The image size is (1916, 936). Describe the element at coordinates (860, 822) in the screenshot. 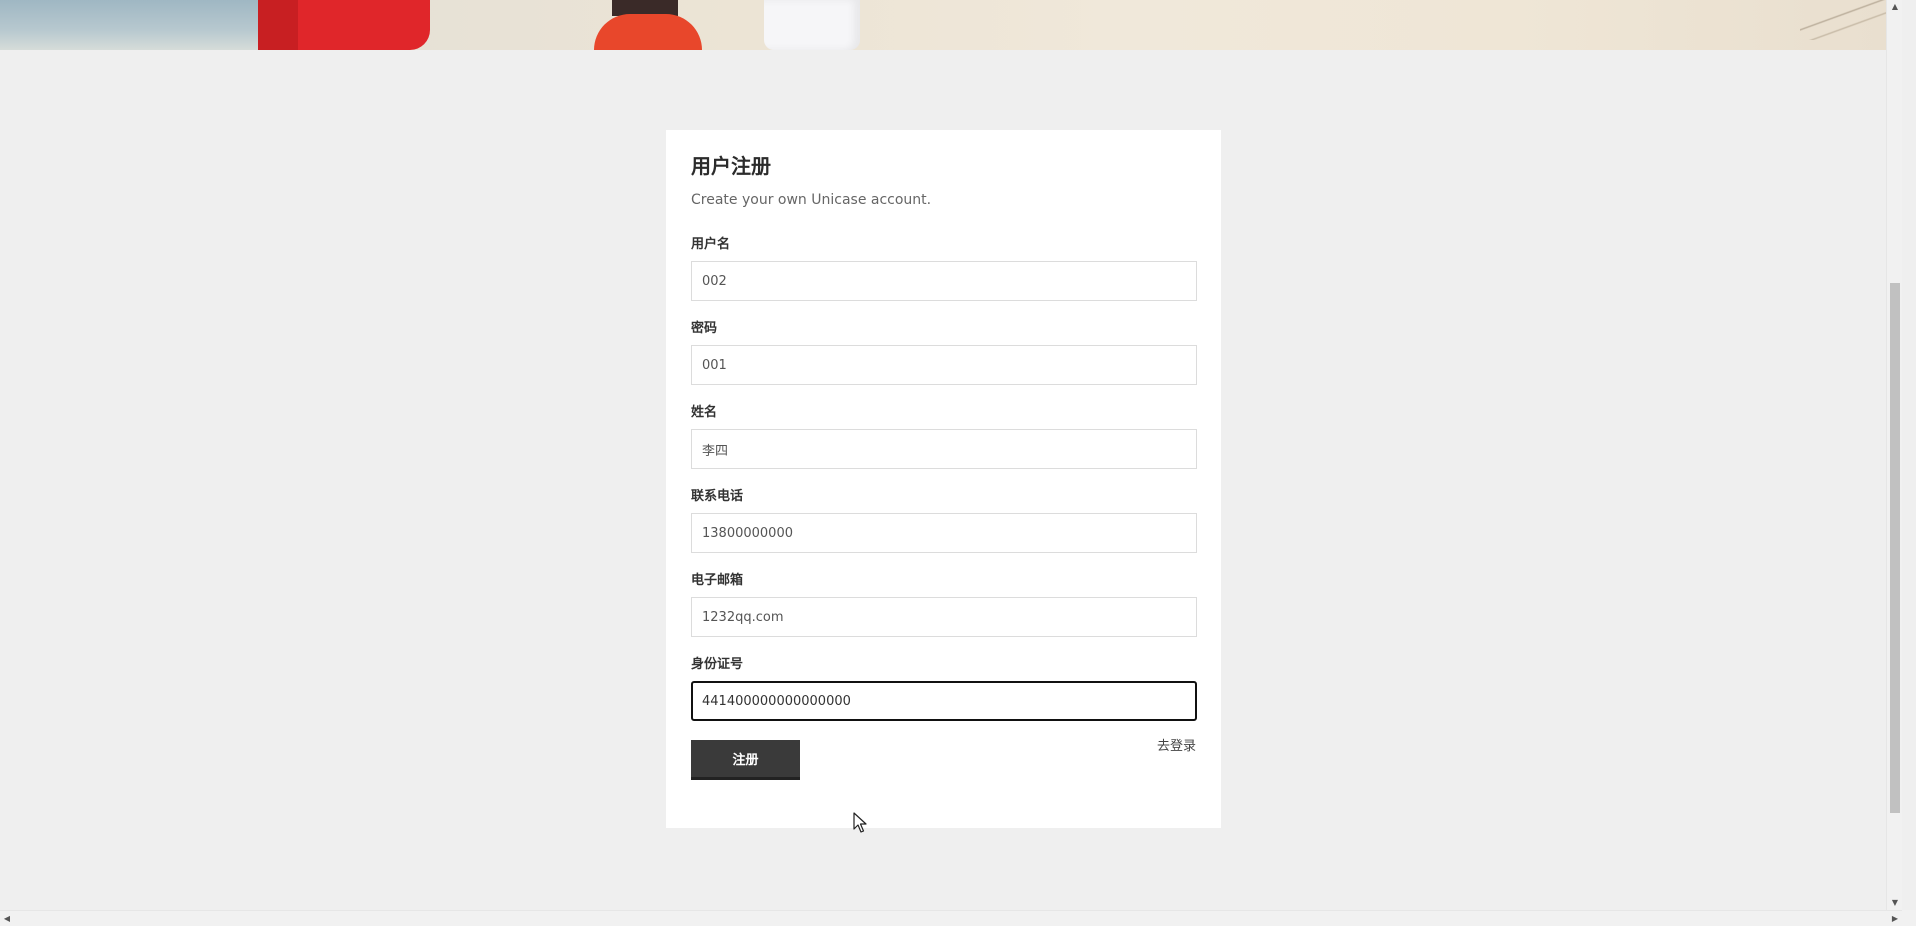

I see `mouse-pointer-icon` at that location.